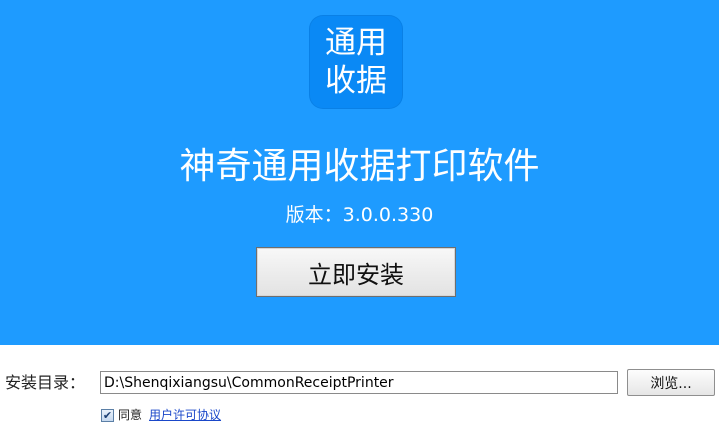  I want to click on checkmark-icon: ✔, so click(107, 415).